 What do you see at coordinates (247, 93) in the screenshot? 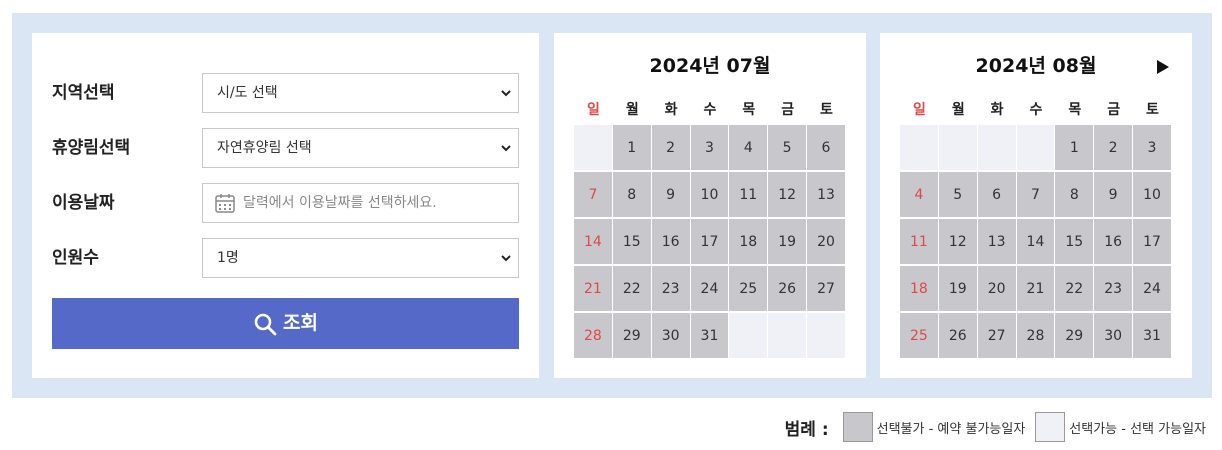
I see `region-select-value: 시/도 선택` at bounding box center [247, 93].